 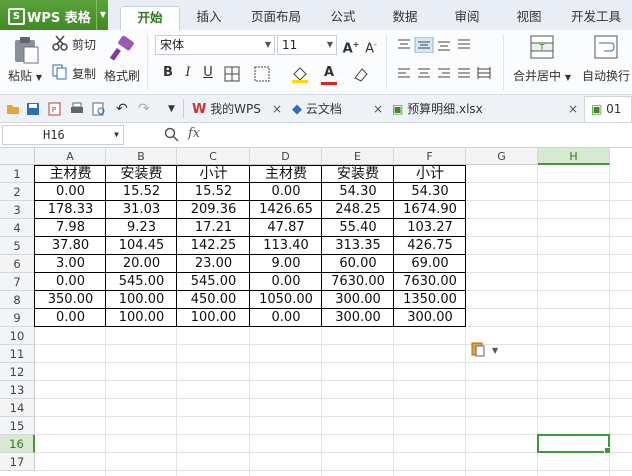 I want to click on underline-button: U, so click(x=208, y=73).